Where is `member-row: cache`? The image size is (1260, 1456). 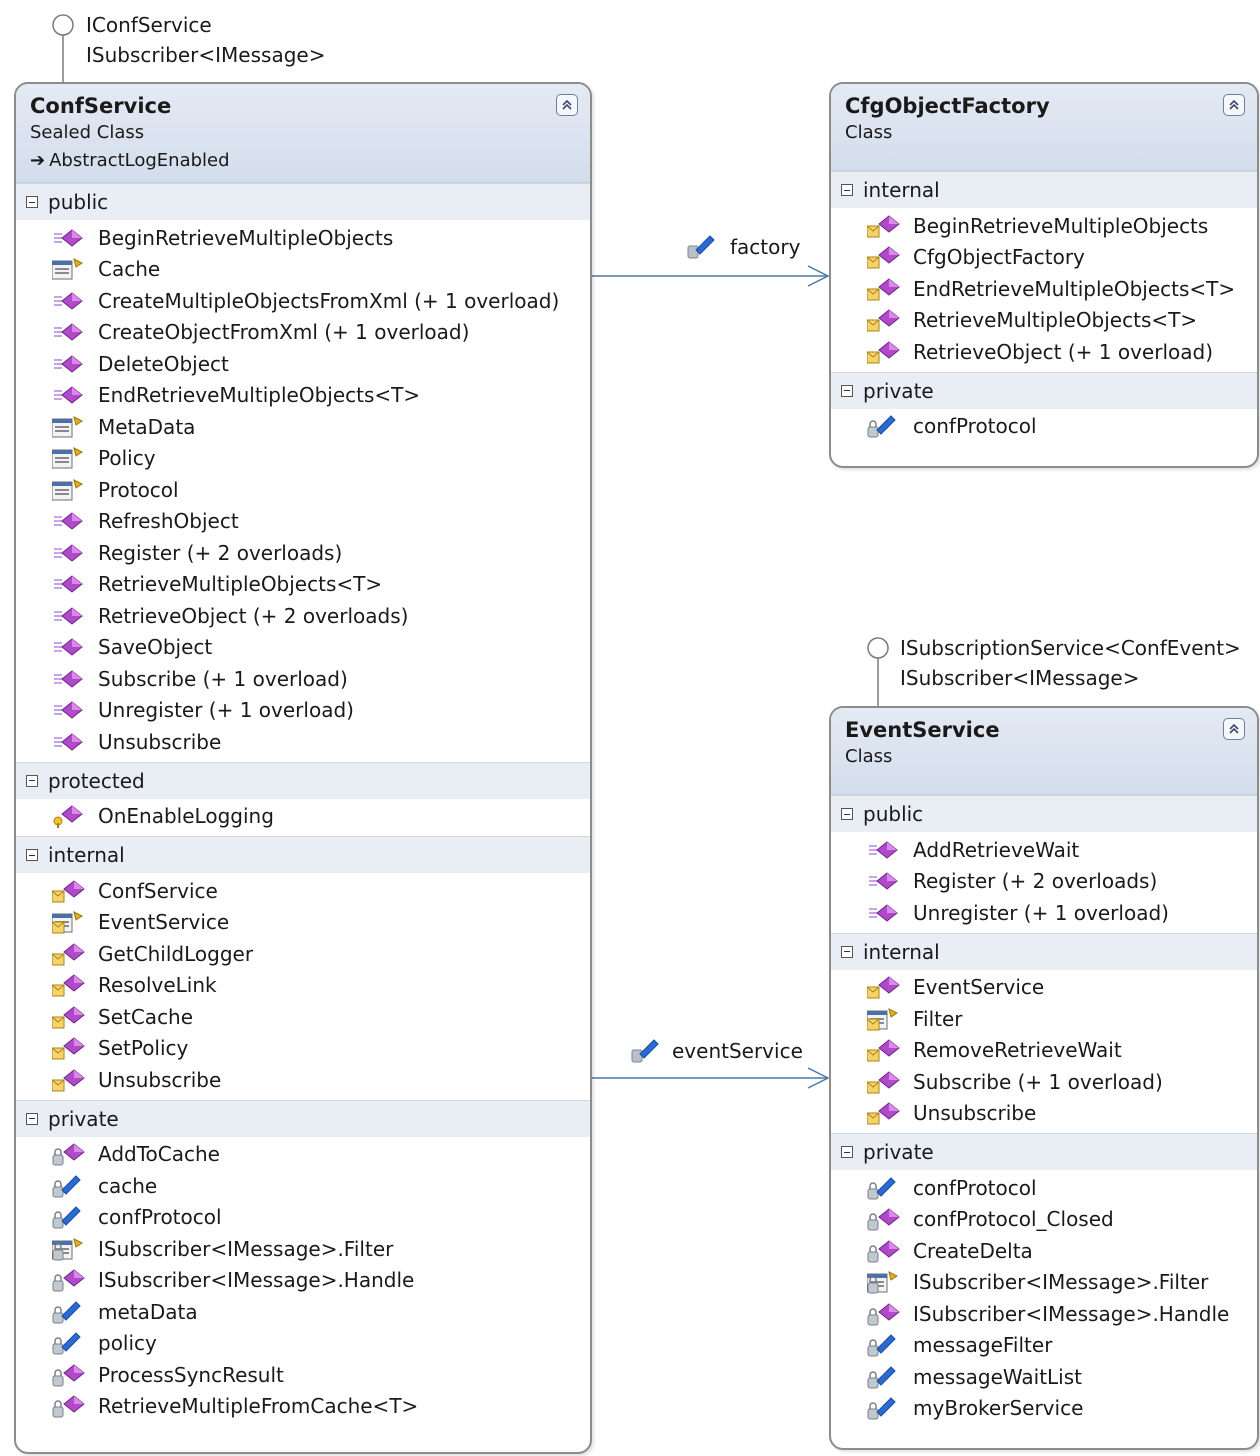
member-row: cache is located at coordinates (303, 1186).